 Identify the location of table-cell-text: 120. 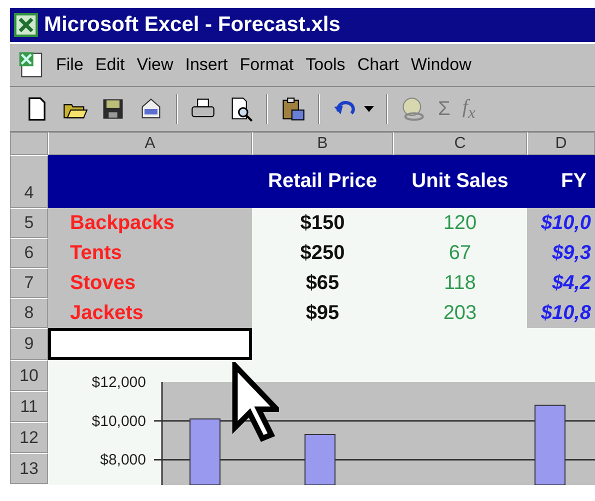
(460, 223).